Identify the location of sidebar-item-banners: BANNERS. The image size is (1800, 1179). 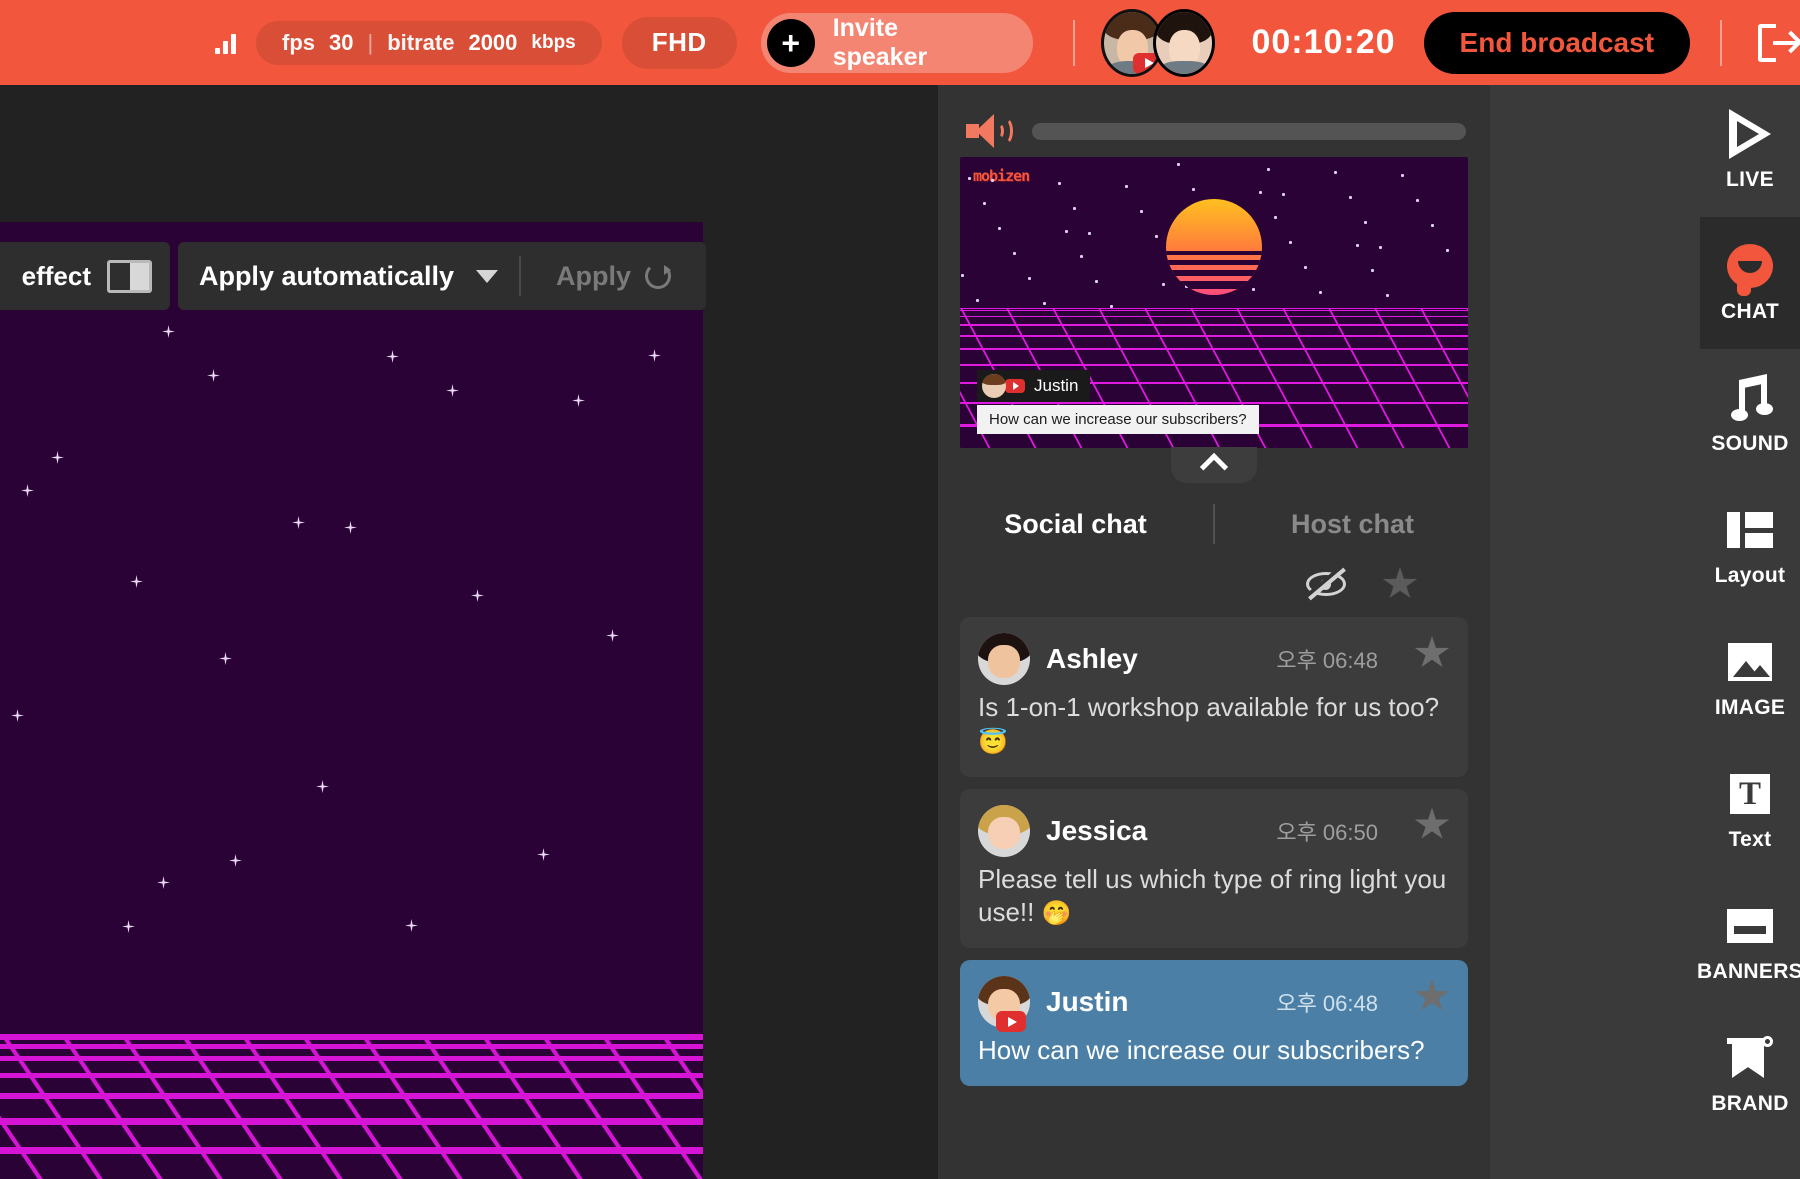
(1748, 943).